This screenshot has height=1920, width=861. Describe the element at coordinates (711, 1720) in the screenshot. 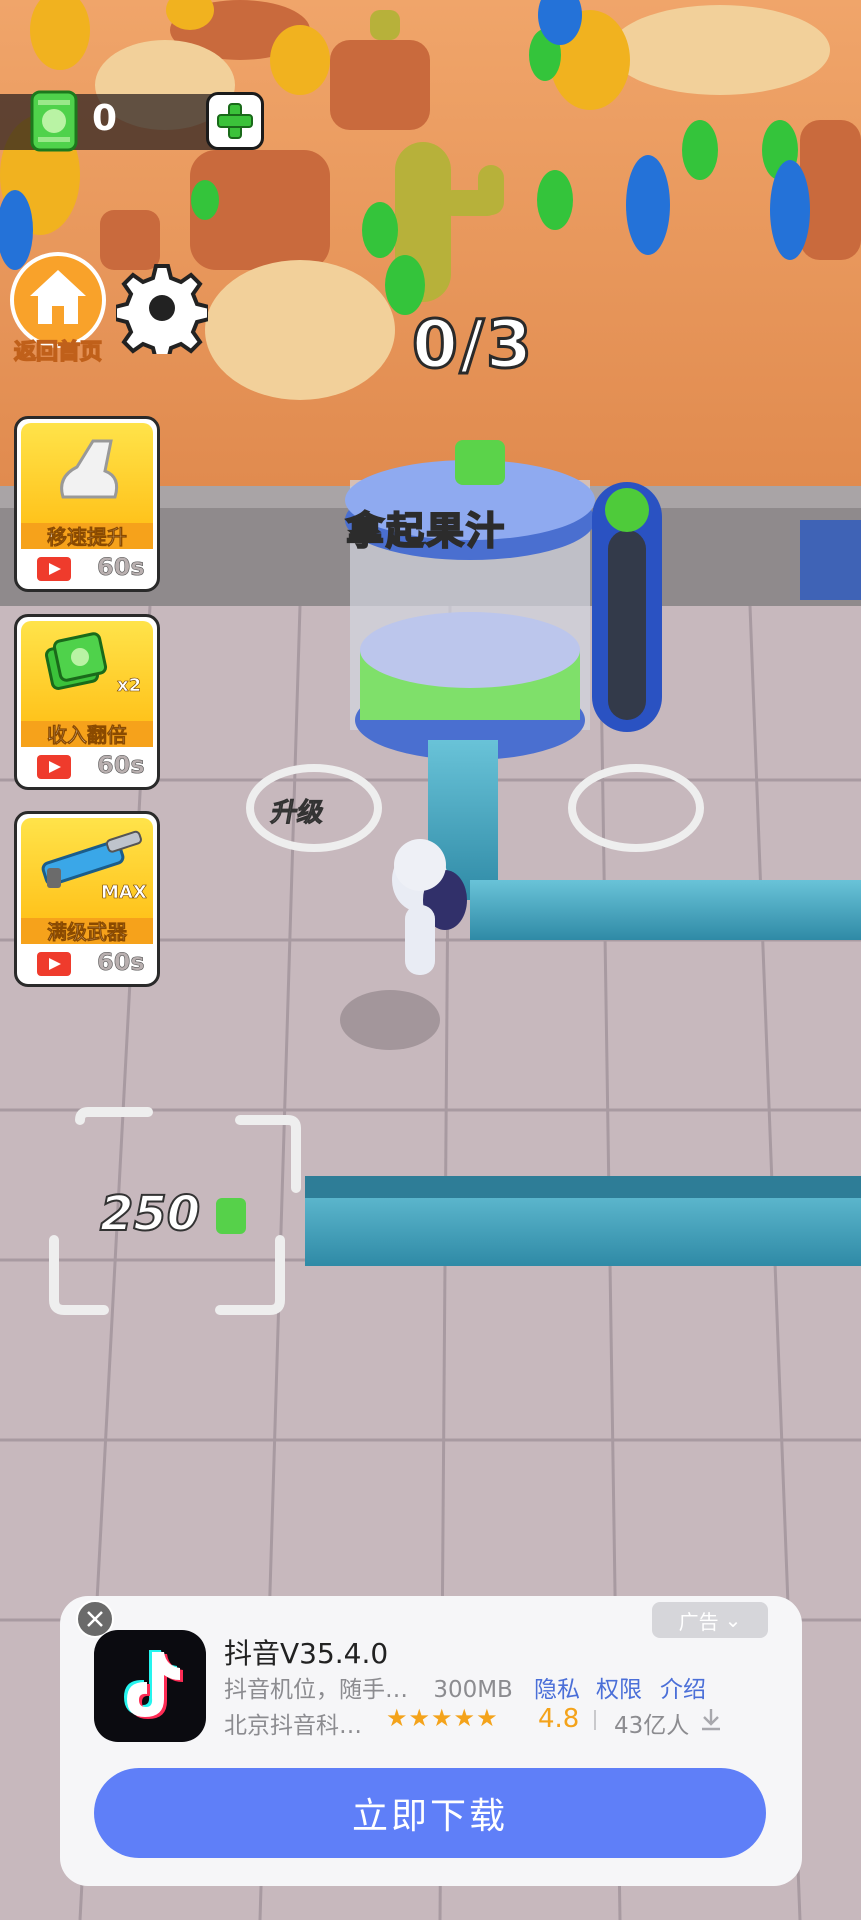

I see `download-icon` at that location.